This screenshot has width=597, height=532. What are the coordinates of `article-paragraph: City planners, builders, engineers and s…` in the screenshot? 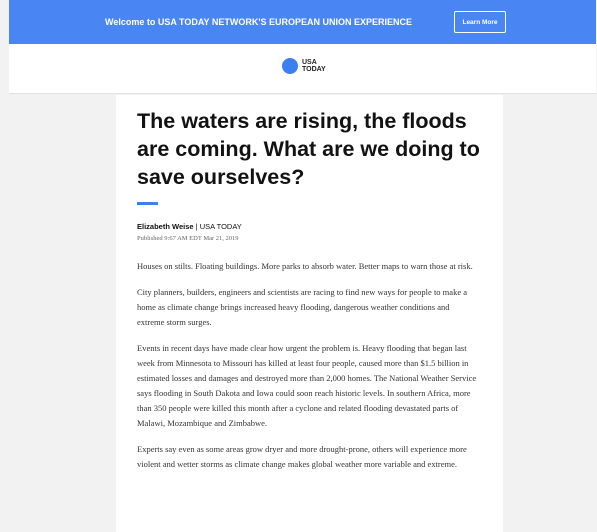 It's located at (302, 307).